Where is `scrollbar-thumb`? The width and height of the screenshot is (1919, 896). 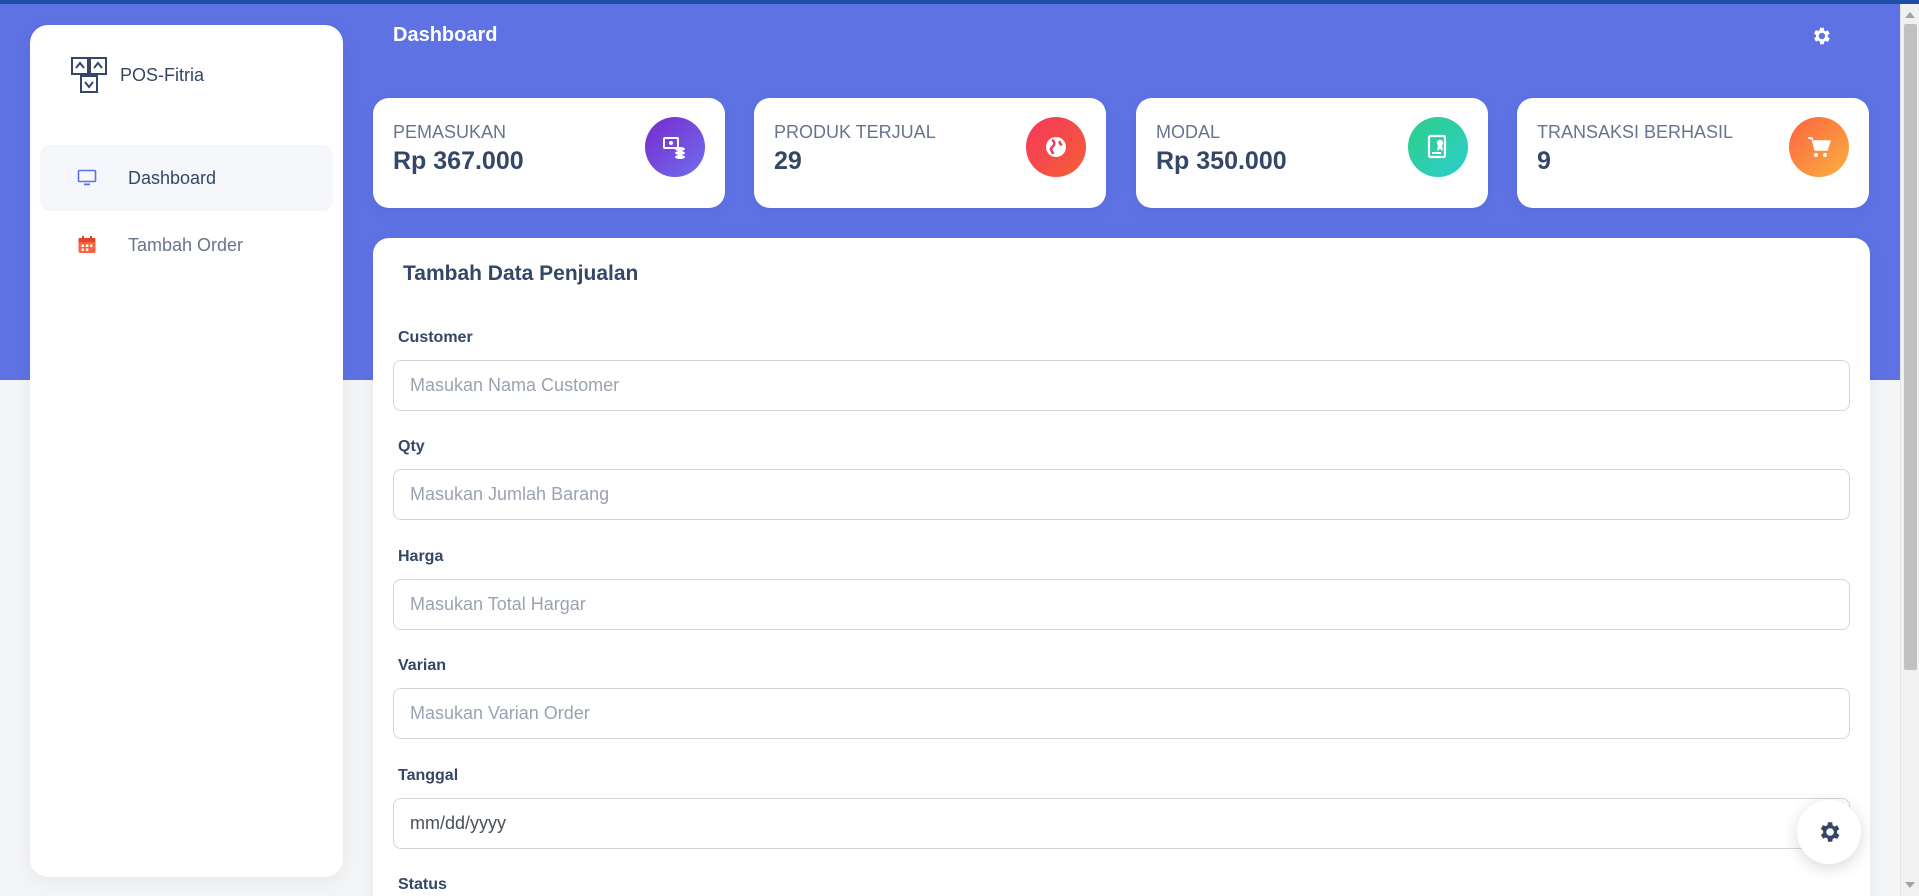 scrollbar-thumb is located at coordinates (1910, 347).